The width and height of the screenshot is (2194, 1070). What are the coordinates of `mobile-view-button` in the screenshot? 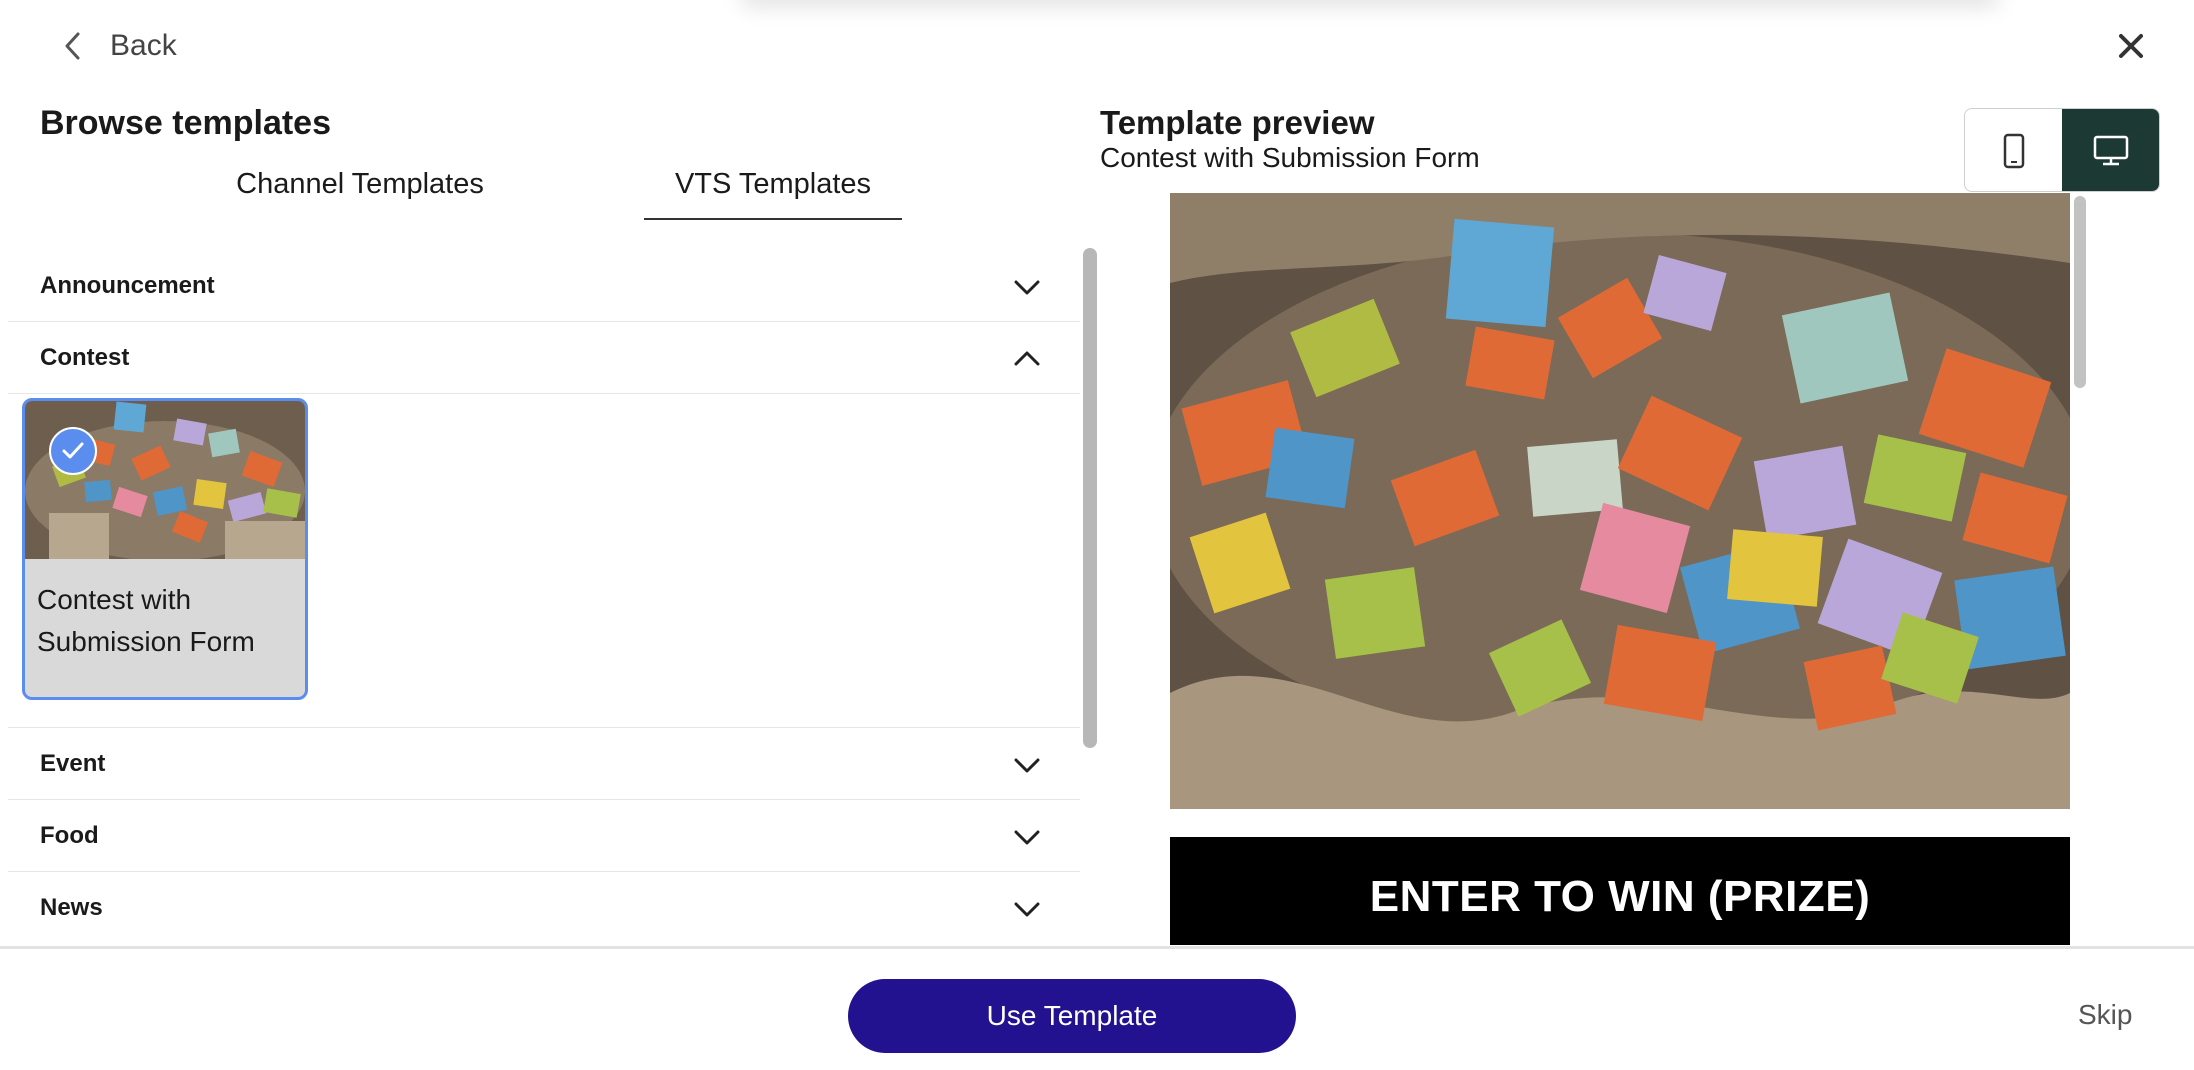 It's located at (2013, 150).